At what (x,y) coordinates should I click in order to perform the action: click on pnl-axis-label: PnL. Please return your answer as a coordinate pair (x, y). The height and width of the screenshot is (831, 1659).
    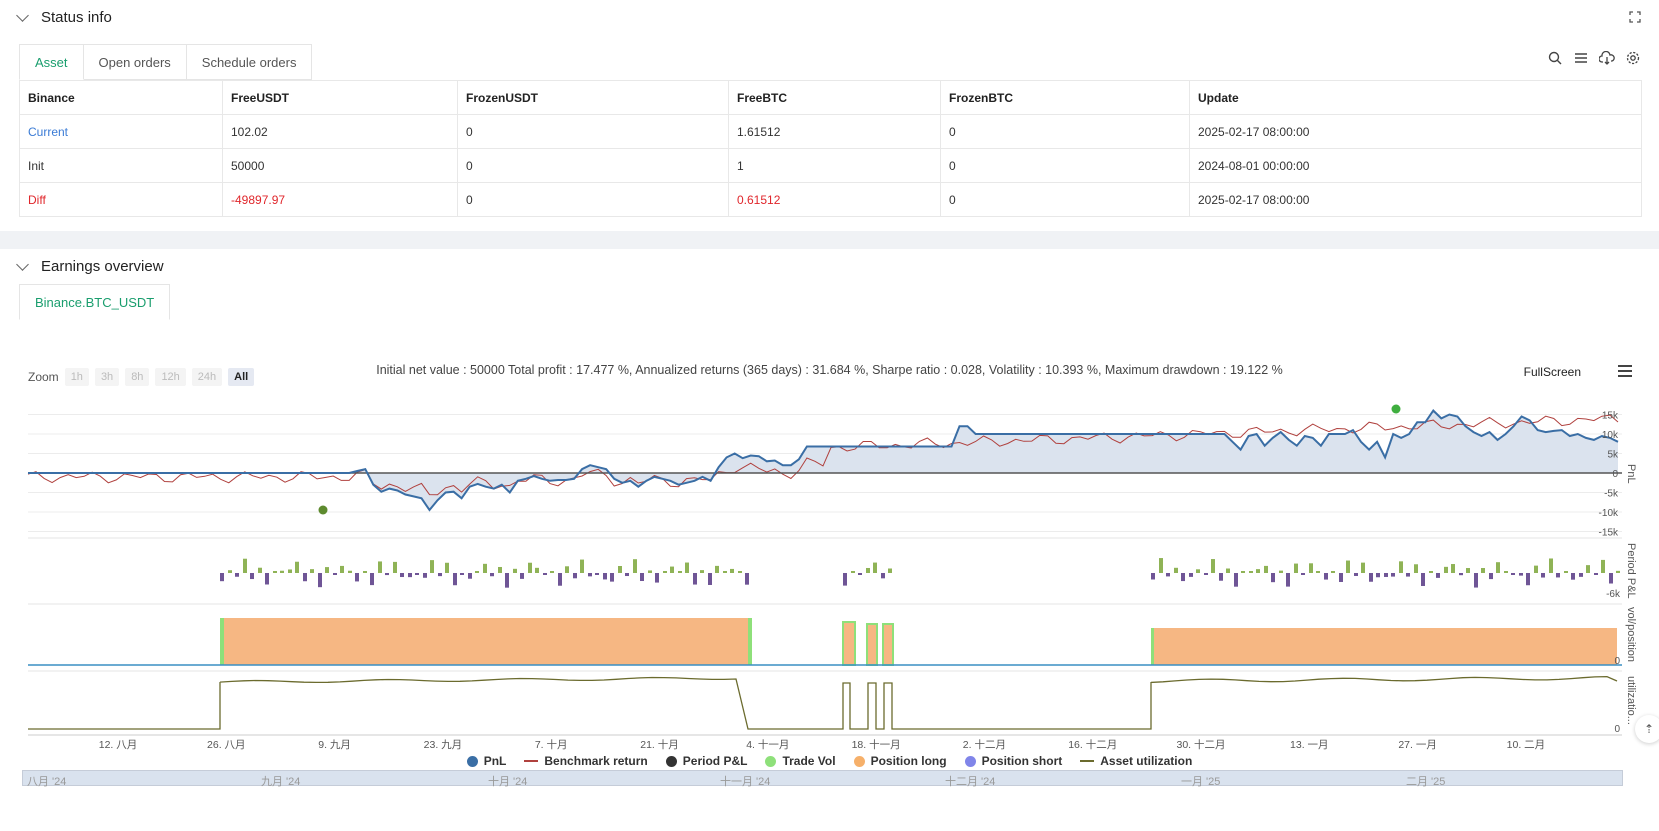
    Looking at the image, I should click on (1631, 474).